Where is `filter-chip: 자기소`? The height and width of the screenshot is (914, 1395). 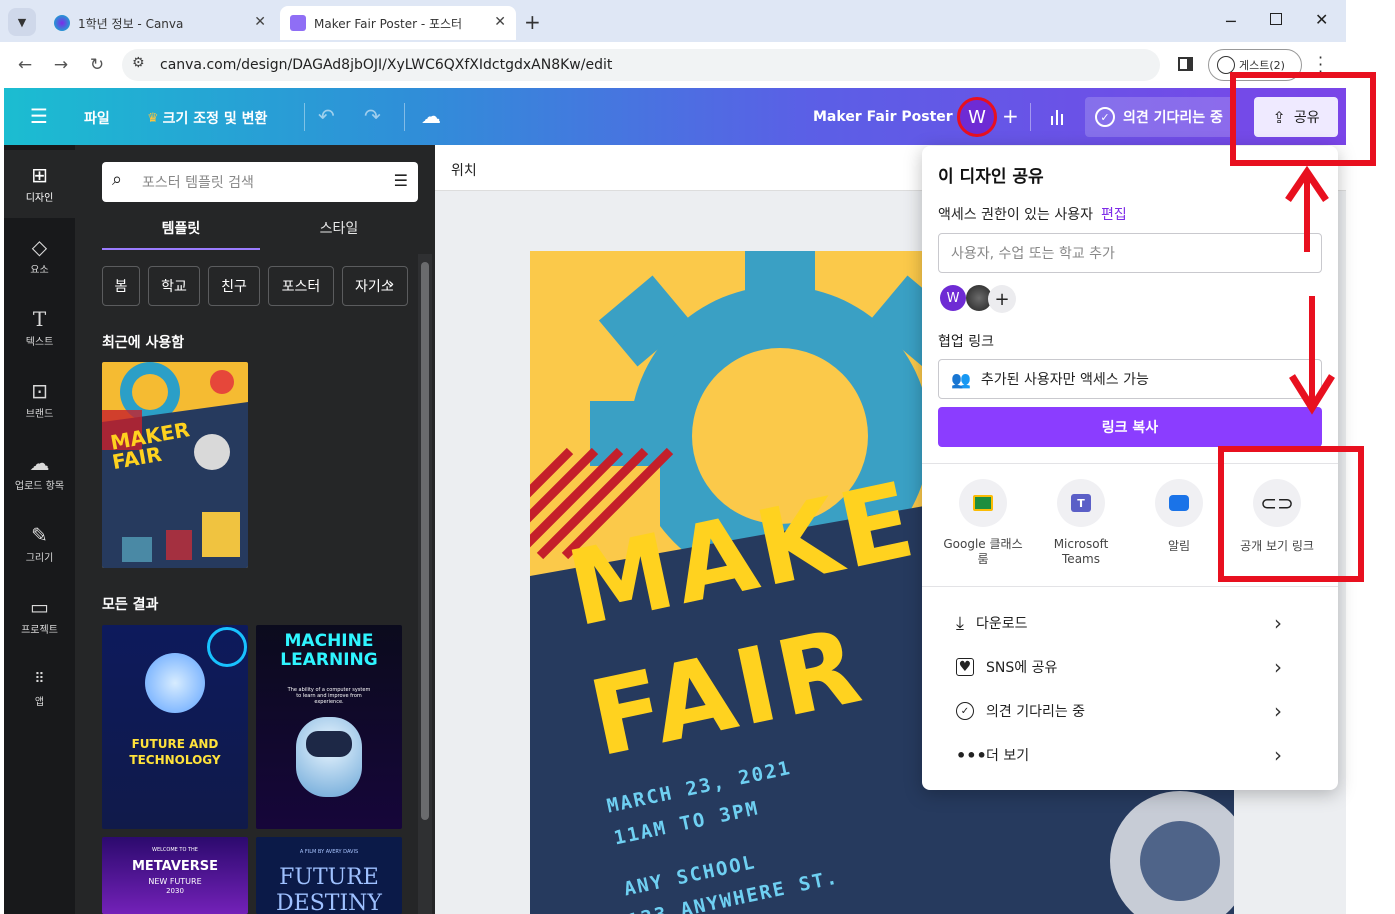
filter-chip: 자기소 is located at coordinates (375, 286).